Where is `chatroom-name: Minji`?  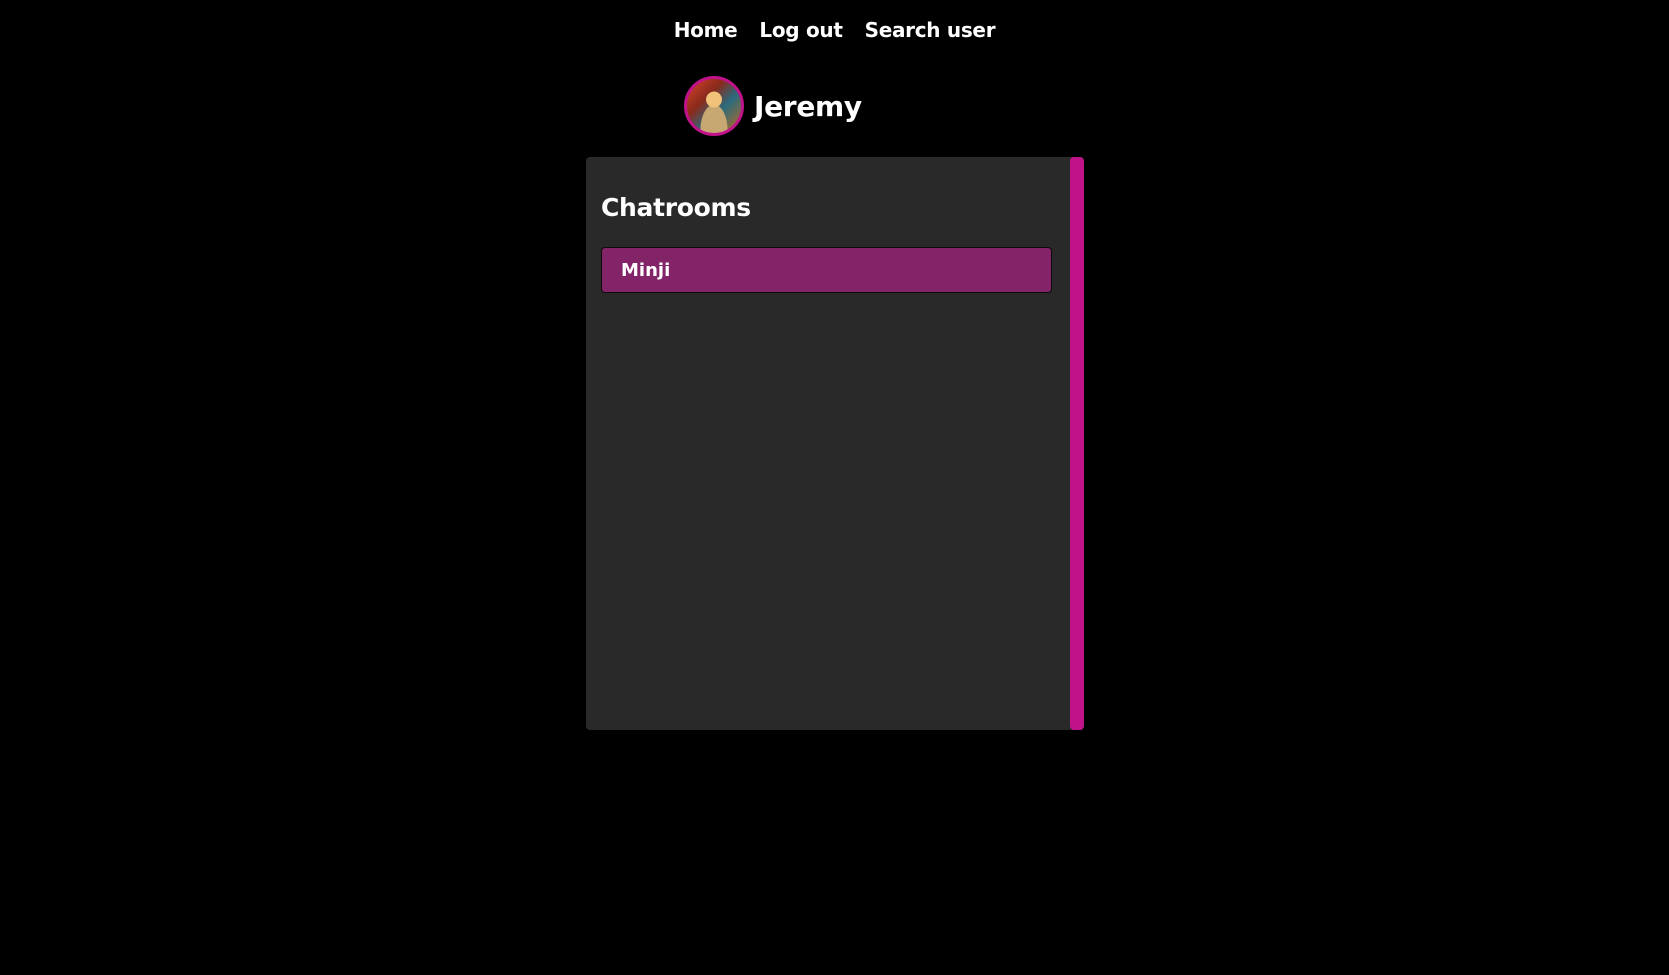 chatroom-name: Minji is located at coordinates (646, 270).